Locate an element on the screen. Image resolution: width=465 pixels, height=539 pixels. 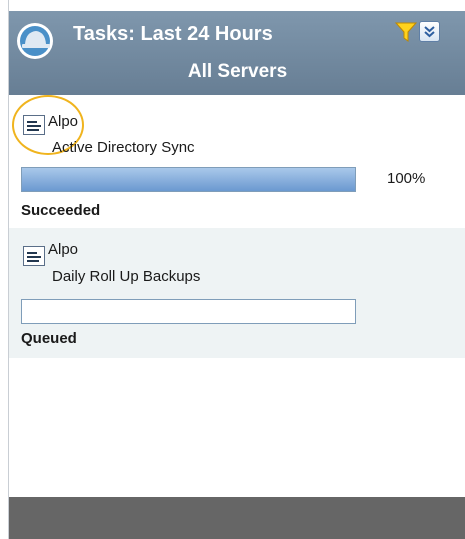
hard-hat-icon is located at coordinates (35, 41).